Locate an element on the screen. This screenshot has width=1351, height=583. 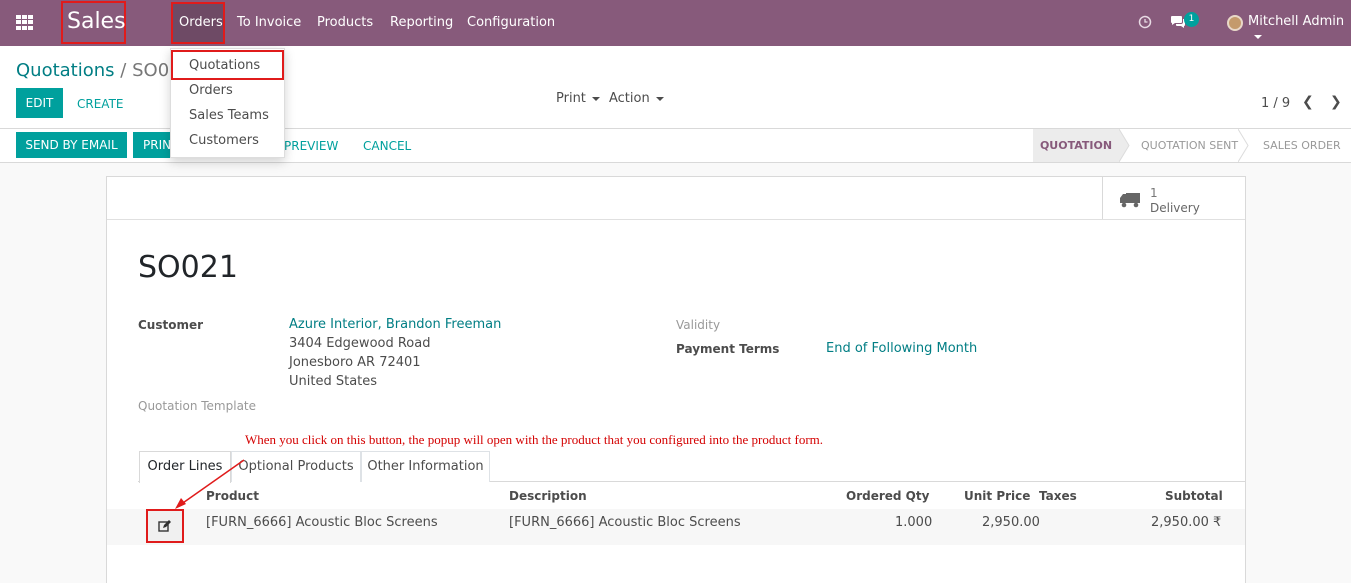
app-brand: Sales is located at coordinates (96, 21).